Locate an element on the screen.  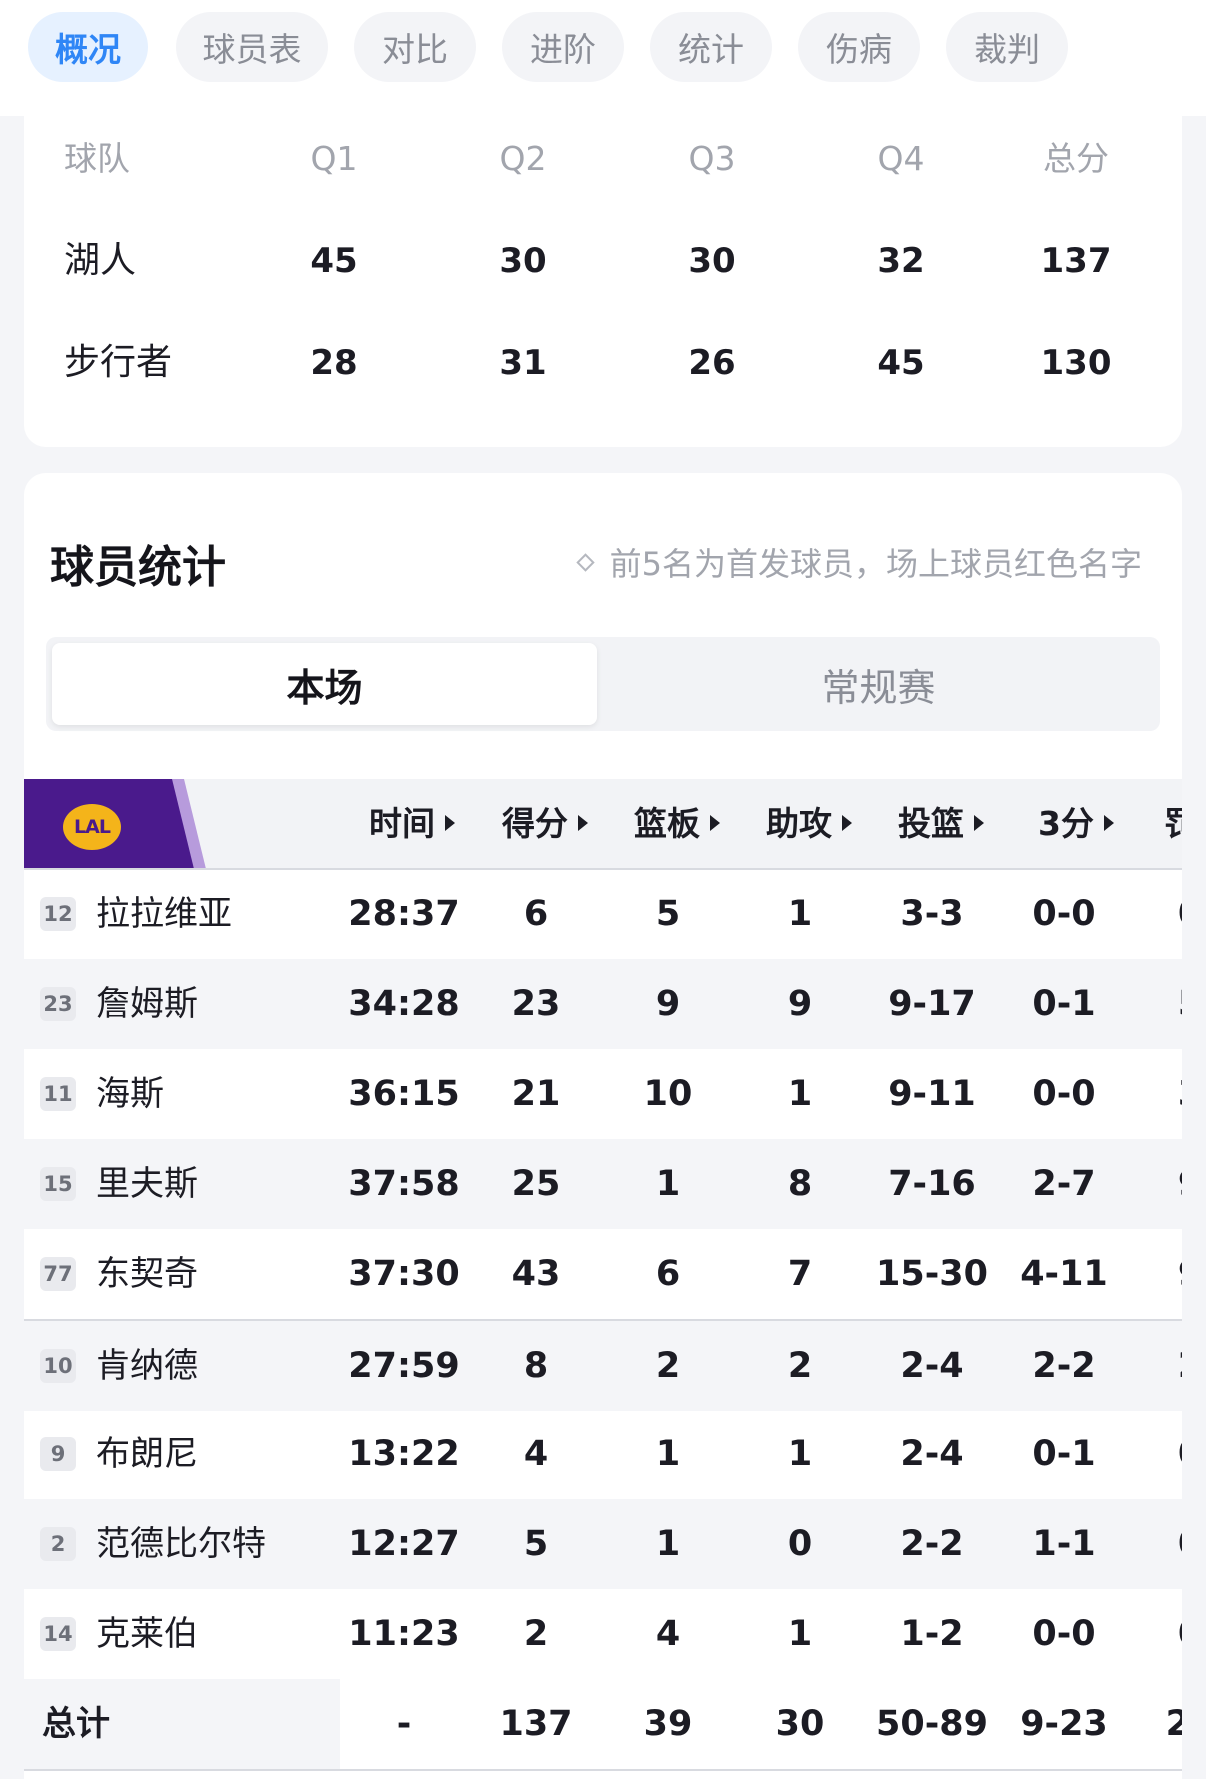
totals-row: 总计 - 137 39 30 50-89 9-23 28 is located at coordinates (603, 1725).